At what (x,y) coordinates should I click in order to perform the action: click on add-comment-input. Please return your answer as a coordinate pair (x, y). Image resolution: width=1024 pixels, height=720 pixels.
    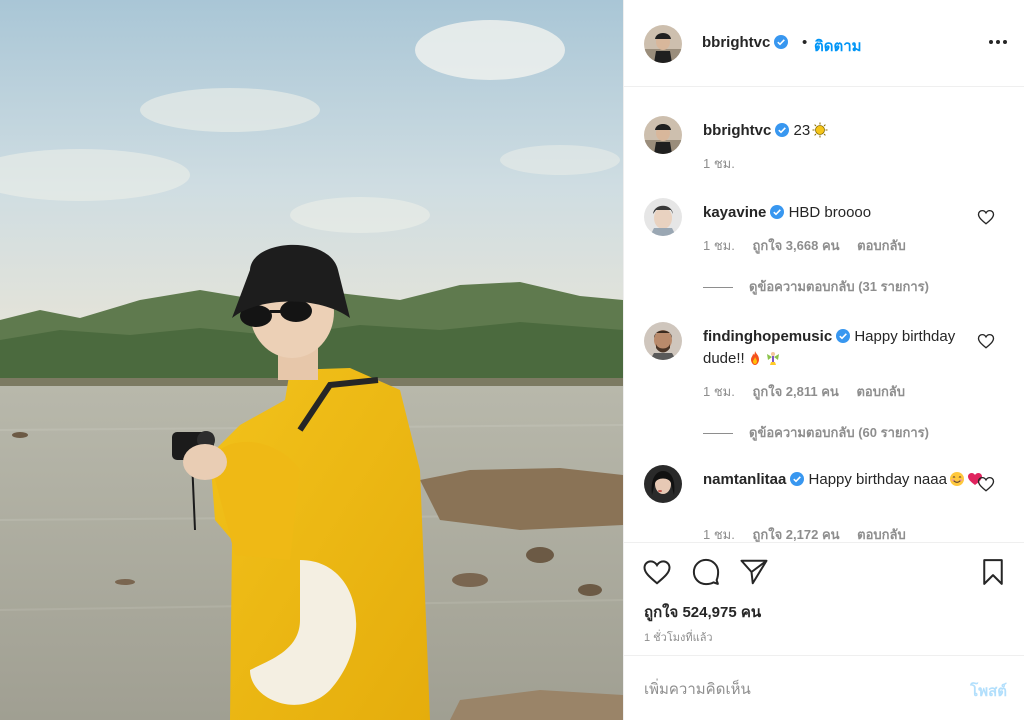
    Looking at the image, I should click on (789, 689).